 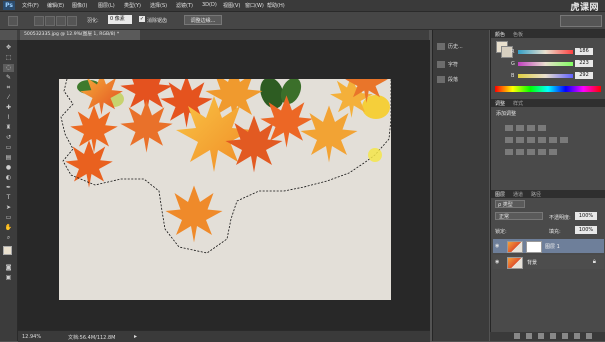 What do you see at coordinates (577, 336) in the screenshot?
I see `new-layer-icon` at bounding box center [577, 336].